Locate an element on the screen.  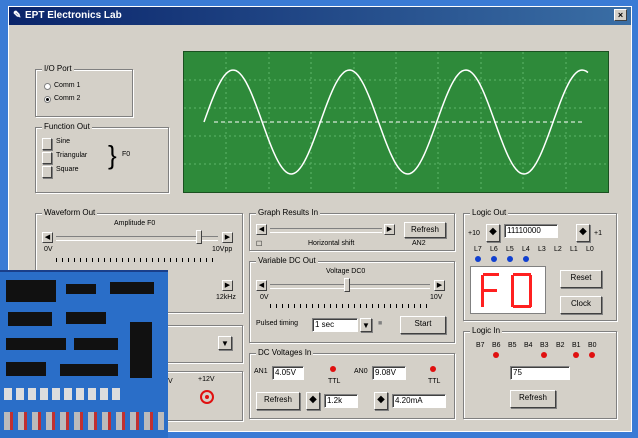
dc-ticks is located at coordinates (350, 306).